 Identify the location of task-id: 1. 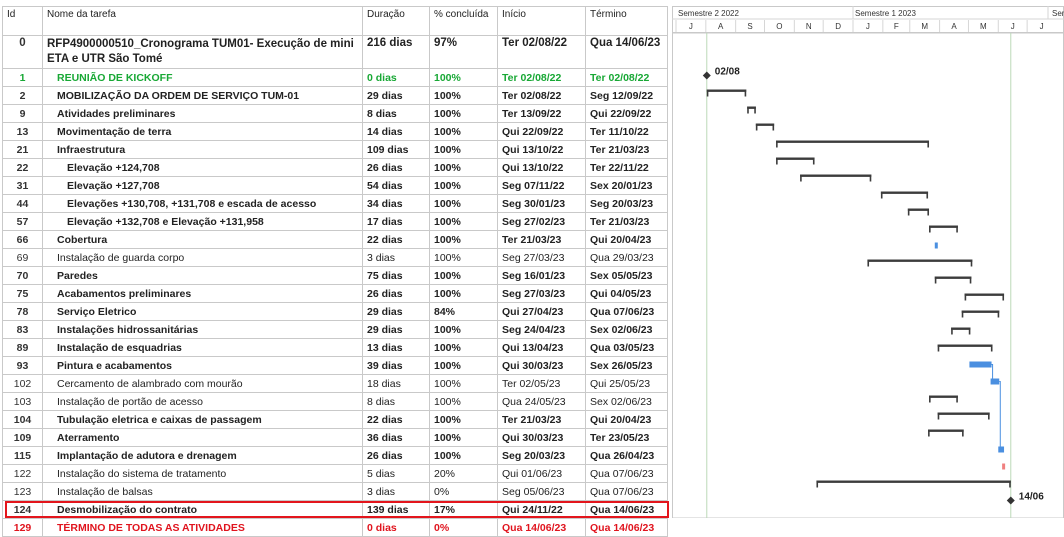
(22, 77).